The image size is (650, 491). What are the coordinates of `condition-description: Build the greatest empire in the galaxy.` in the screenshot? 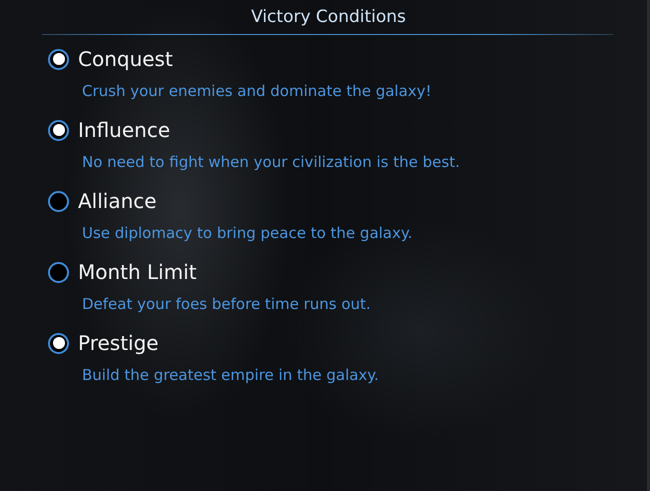 It's located at (230, 375).